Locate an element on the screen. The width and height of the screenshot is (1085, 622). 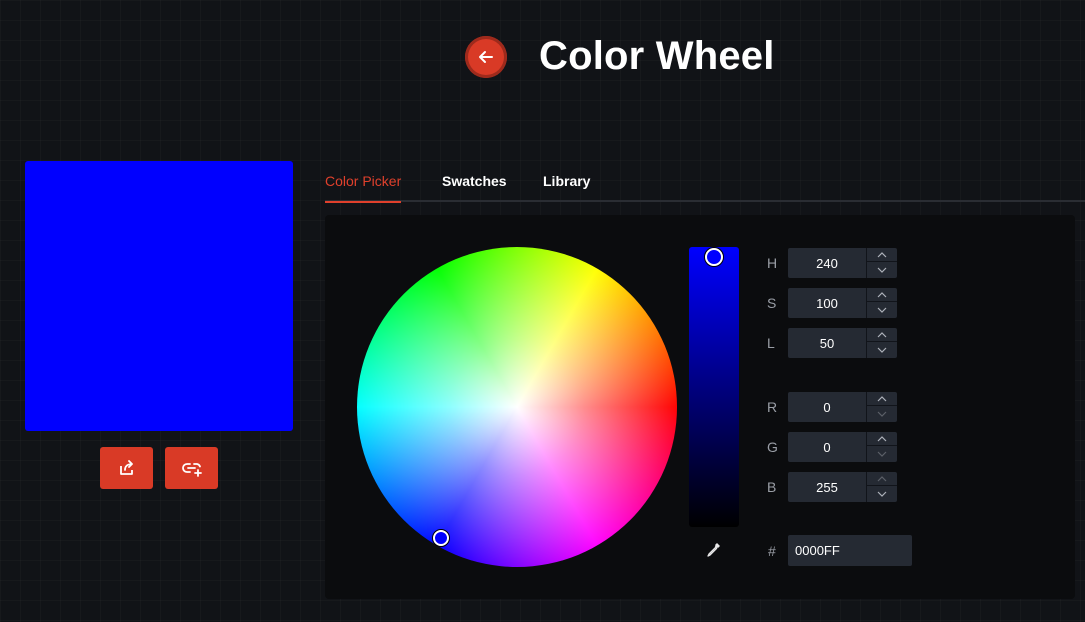
g-increment-button is located at coordinates (882, 439).